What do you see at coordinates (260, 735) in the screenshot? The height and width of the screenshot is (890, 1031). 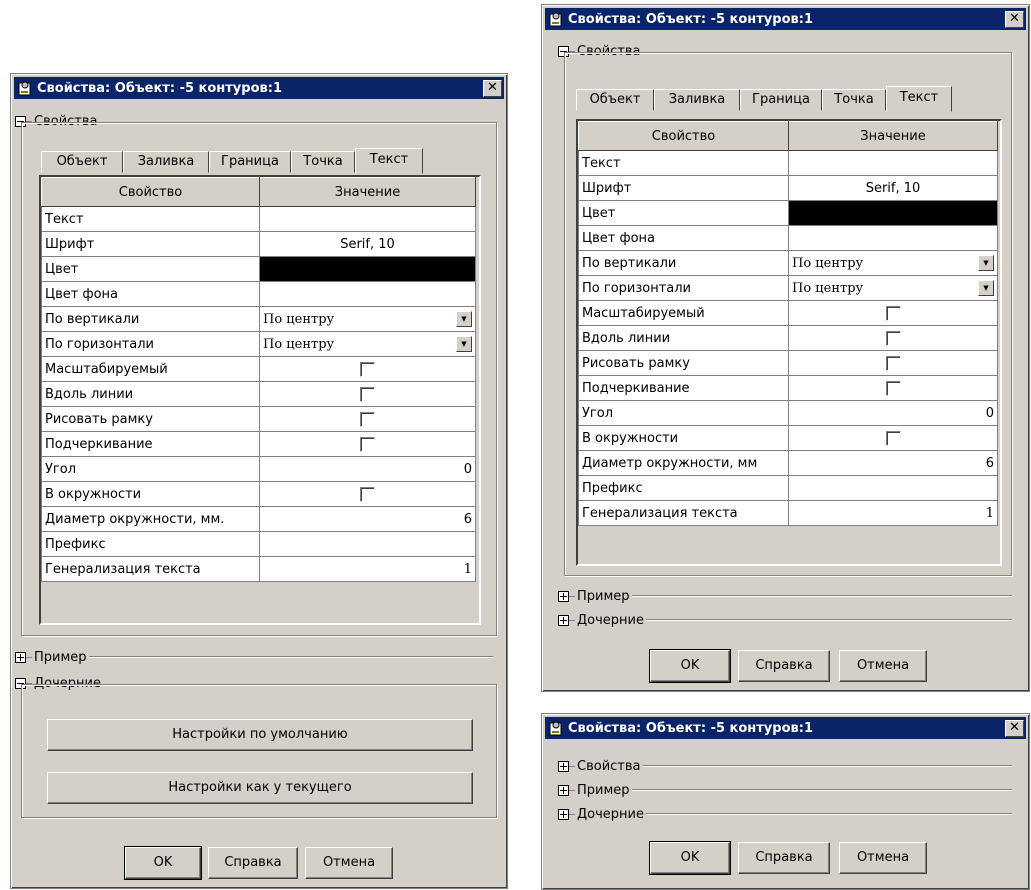 I see `default-settings-button: Настройки по умолчанию` at bounding box center [260, 735].